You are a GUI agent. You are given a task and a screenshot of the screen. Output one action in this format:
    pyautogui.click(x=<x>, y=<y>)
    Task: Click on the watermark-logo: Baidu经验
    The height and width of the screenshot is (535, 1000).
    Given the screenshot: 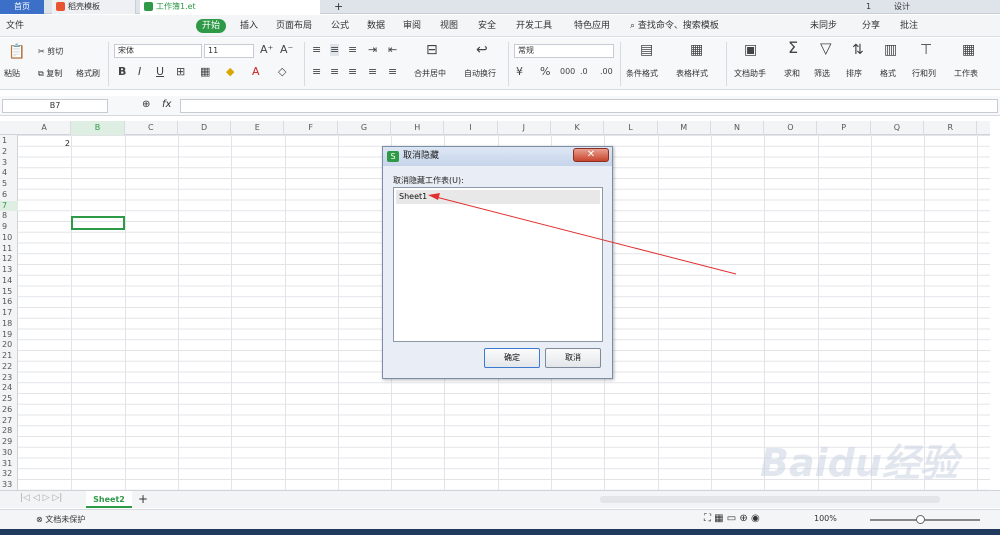 What is the action you would take?
    pyautogui.click(x=859, y=463)
    